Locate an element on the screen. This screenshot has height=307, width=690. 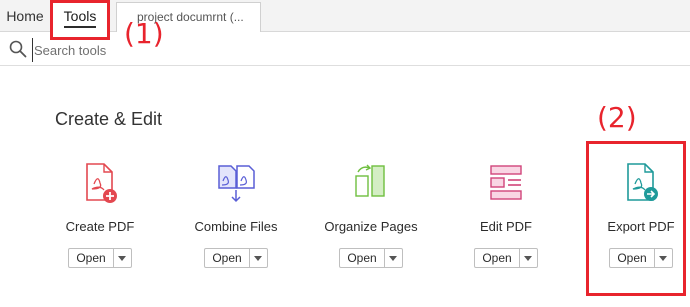
organize-pages-icon is located at coordinates (370, 180).